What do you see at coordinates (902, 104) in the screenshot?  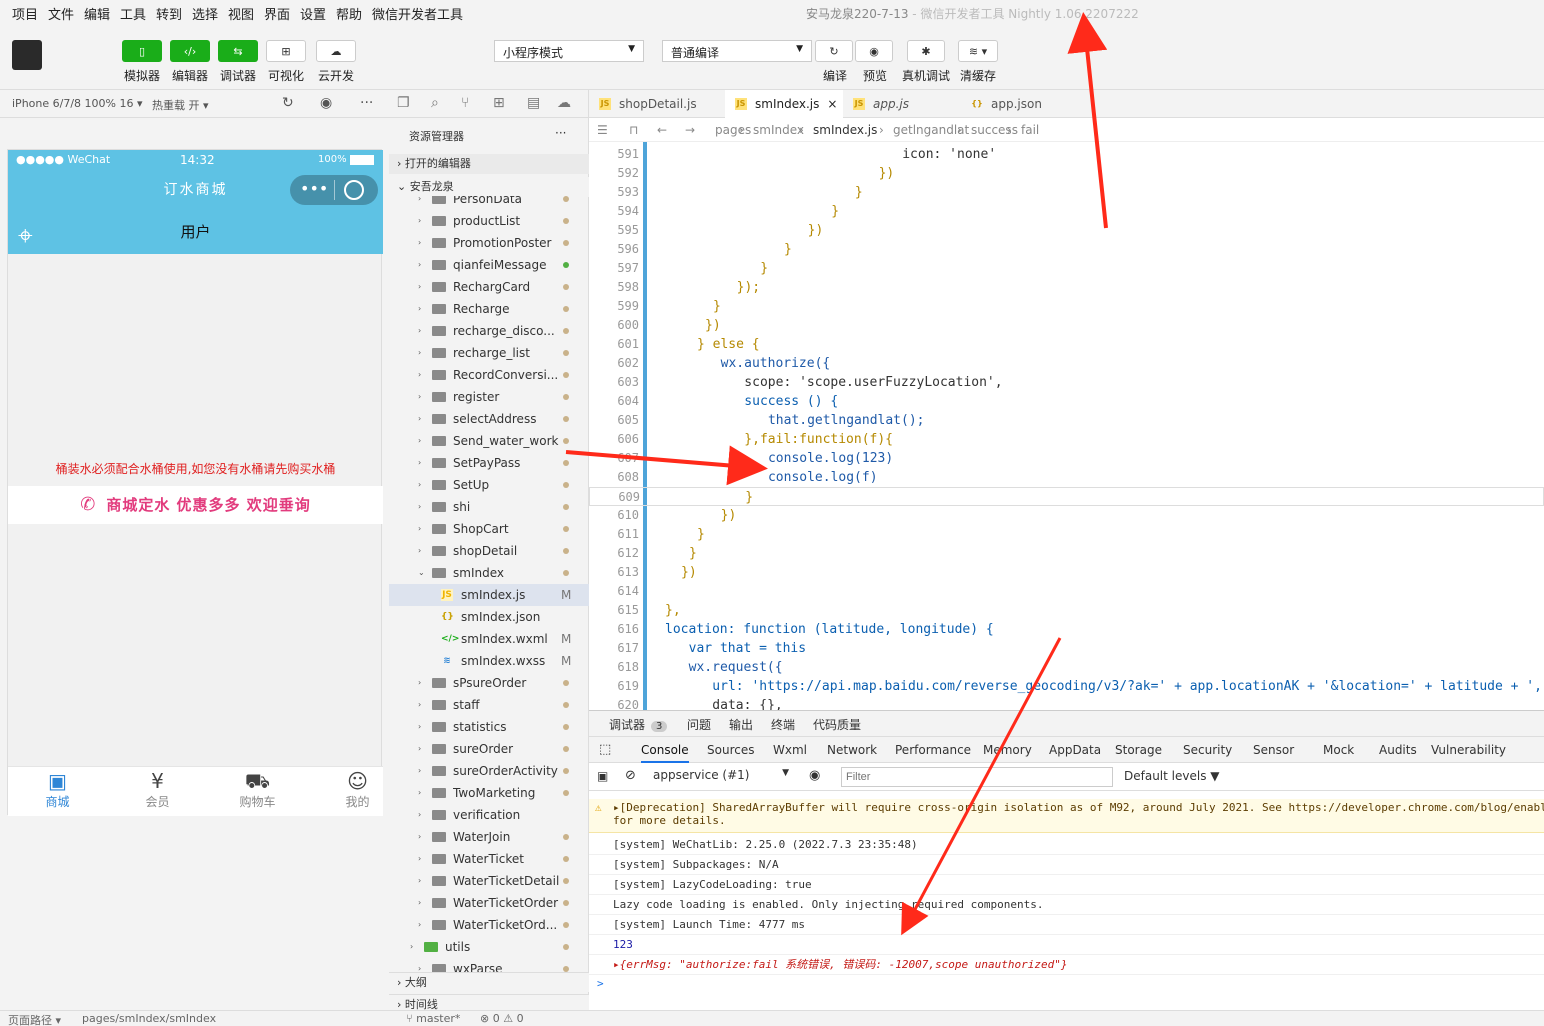 I see `editor-tab: JS app.js` at bounding box center [902, 104].